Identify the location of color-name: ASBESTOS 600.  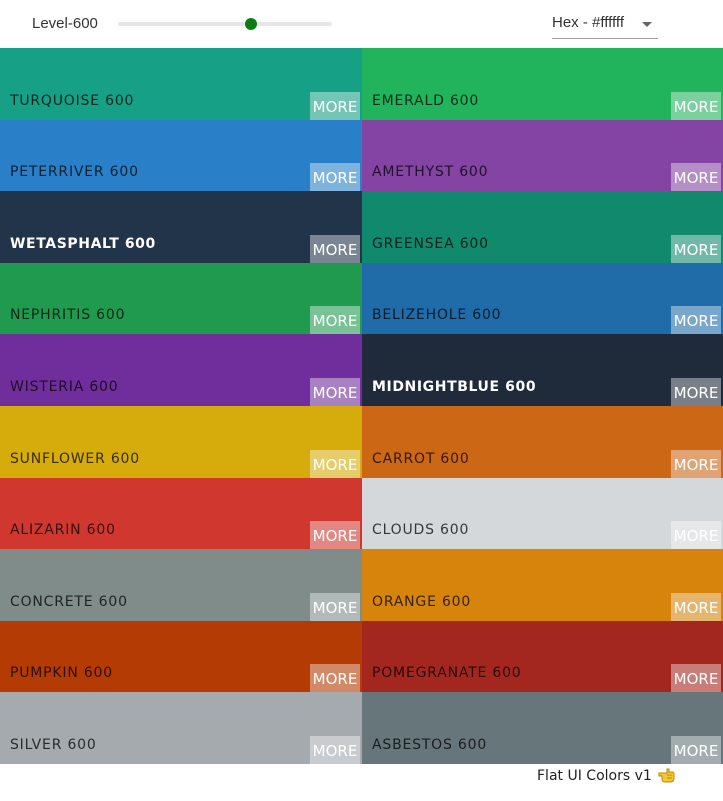
(430, 745).